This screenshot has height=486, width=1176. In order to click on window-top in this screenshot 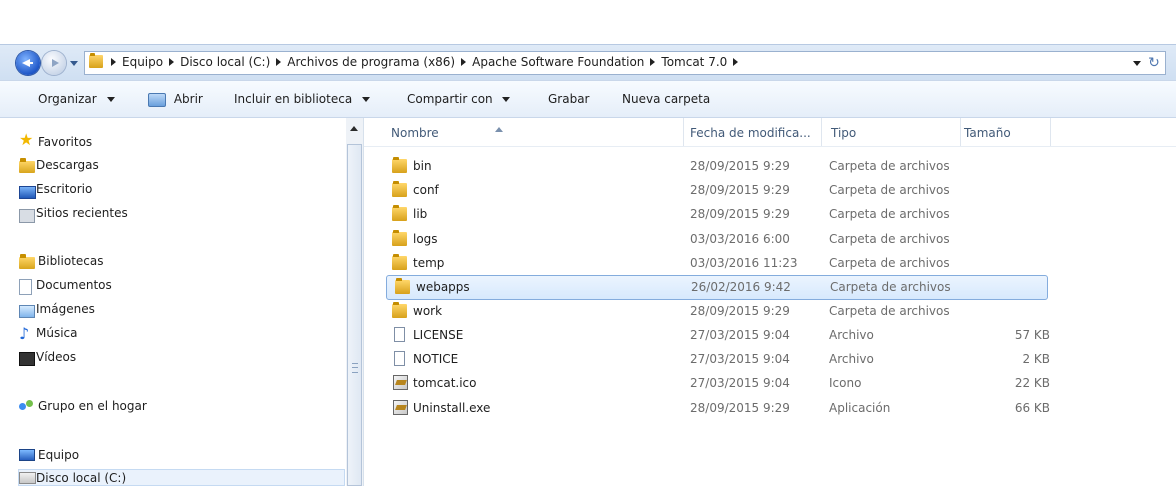, I will do `click(588, 22)`.